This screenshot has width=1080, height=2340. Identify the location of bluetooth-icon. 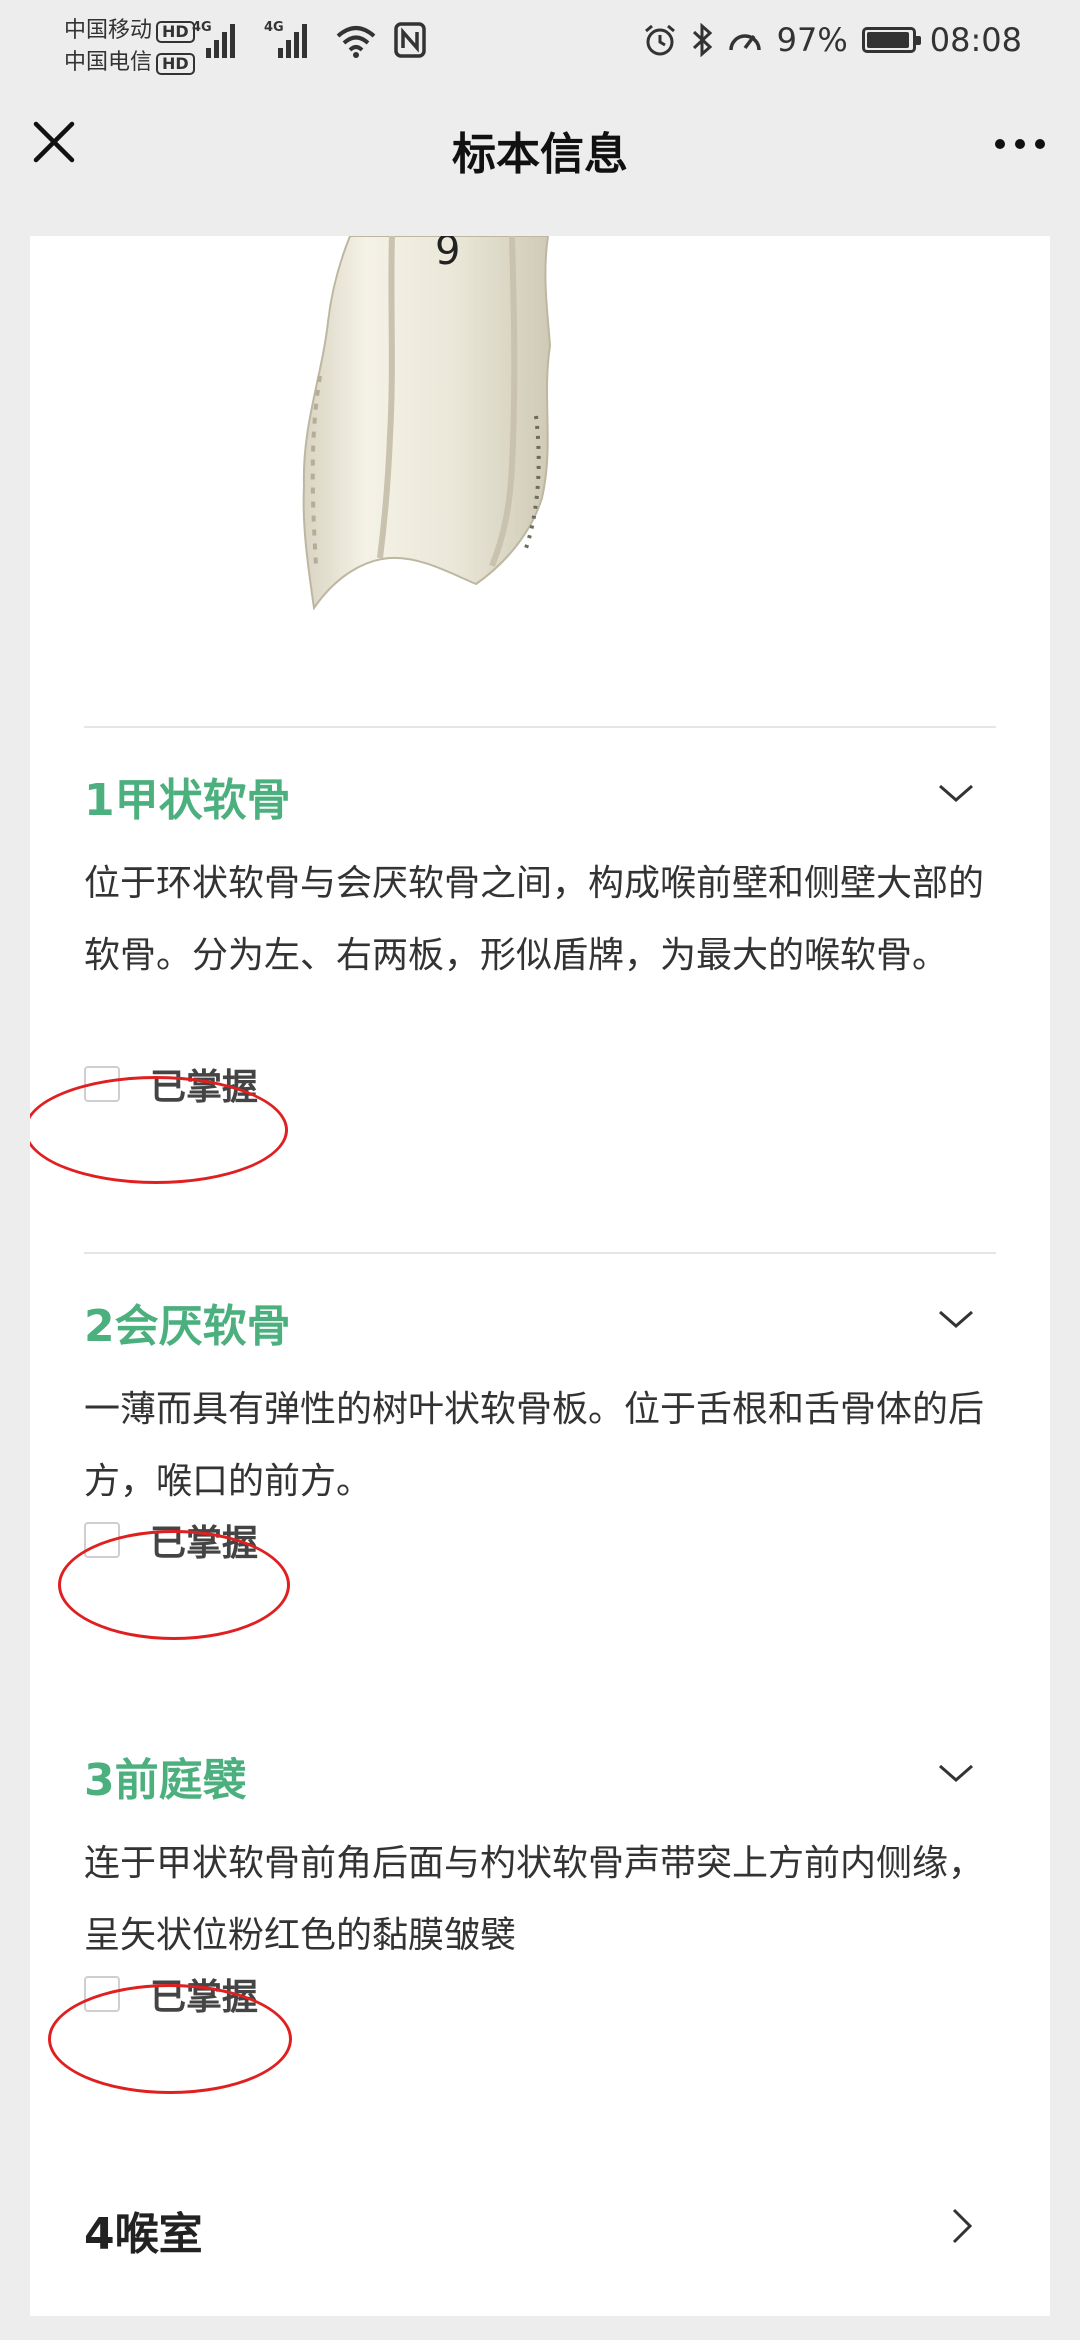
(702, 40).